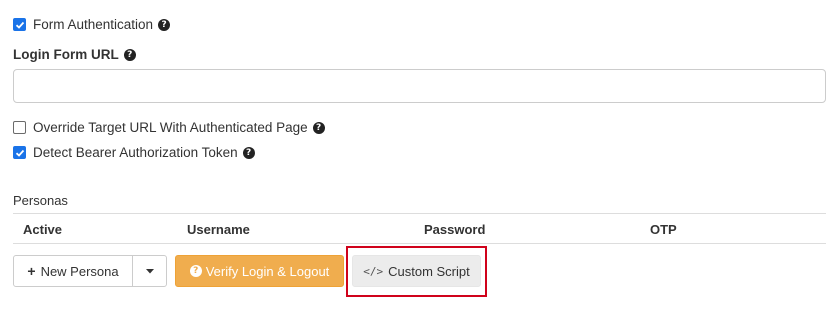 The image size is (833, 334). I want to click on custom-script-button: </> Custom Script, so click(416, 271).